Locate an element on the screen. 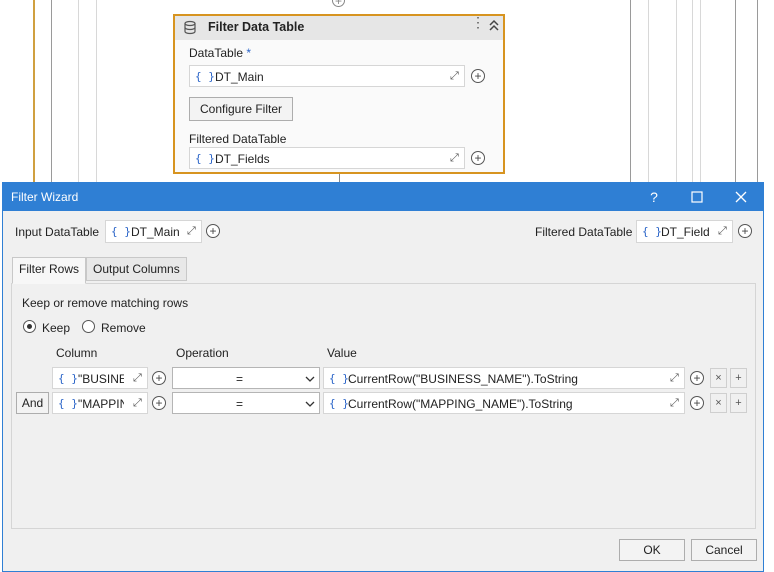  remove-radio is located at coordinates (88, 326).